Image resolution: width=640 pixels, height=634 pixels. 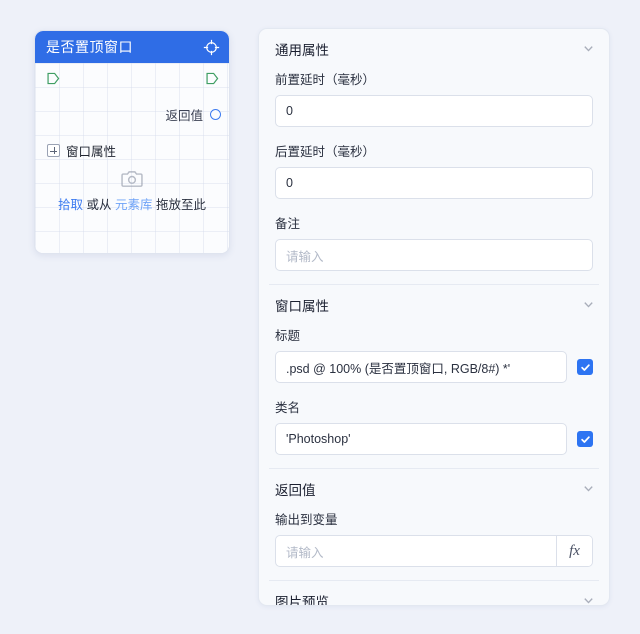 I want to click on dropzone-library-link: 元素库, so click(x=134, y=205).